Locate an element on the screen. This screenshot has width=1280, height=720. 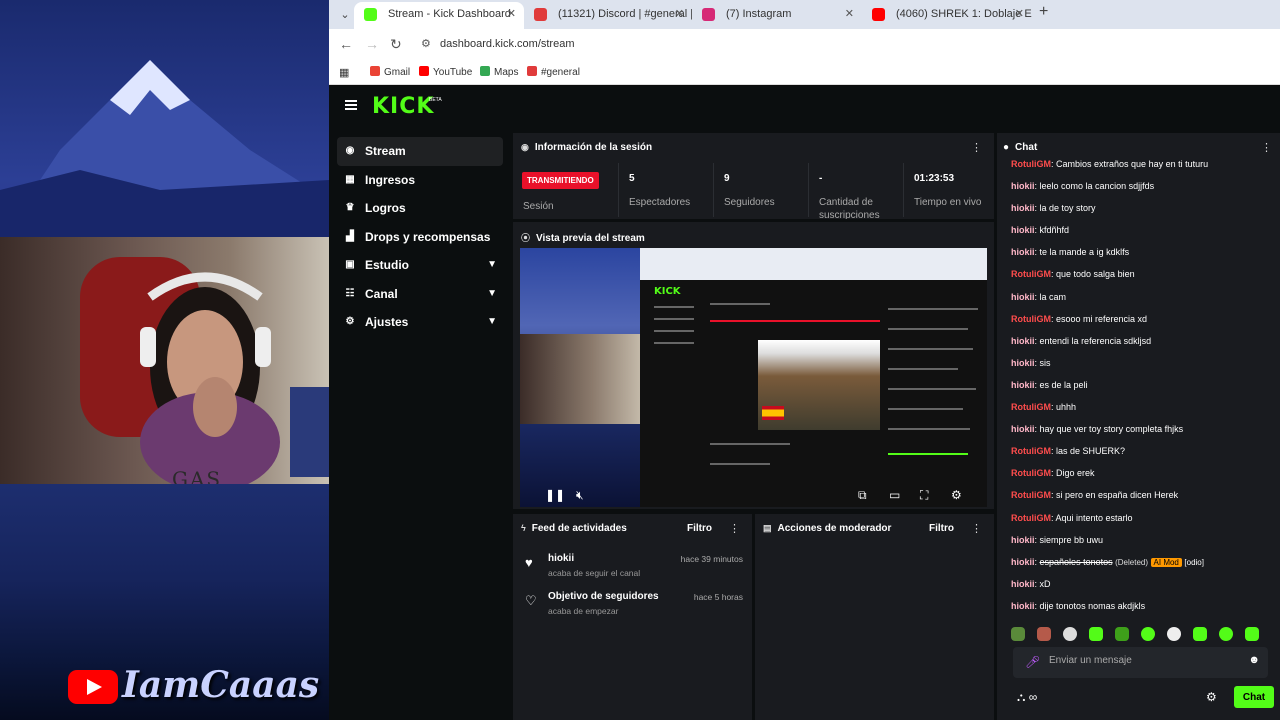
broadcast-icon: ◉ is located at coordinates (525, 147).